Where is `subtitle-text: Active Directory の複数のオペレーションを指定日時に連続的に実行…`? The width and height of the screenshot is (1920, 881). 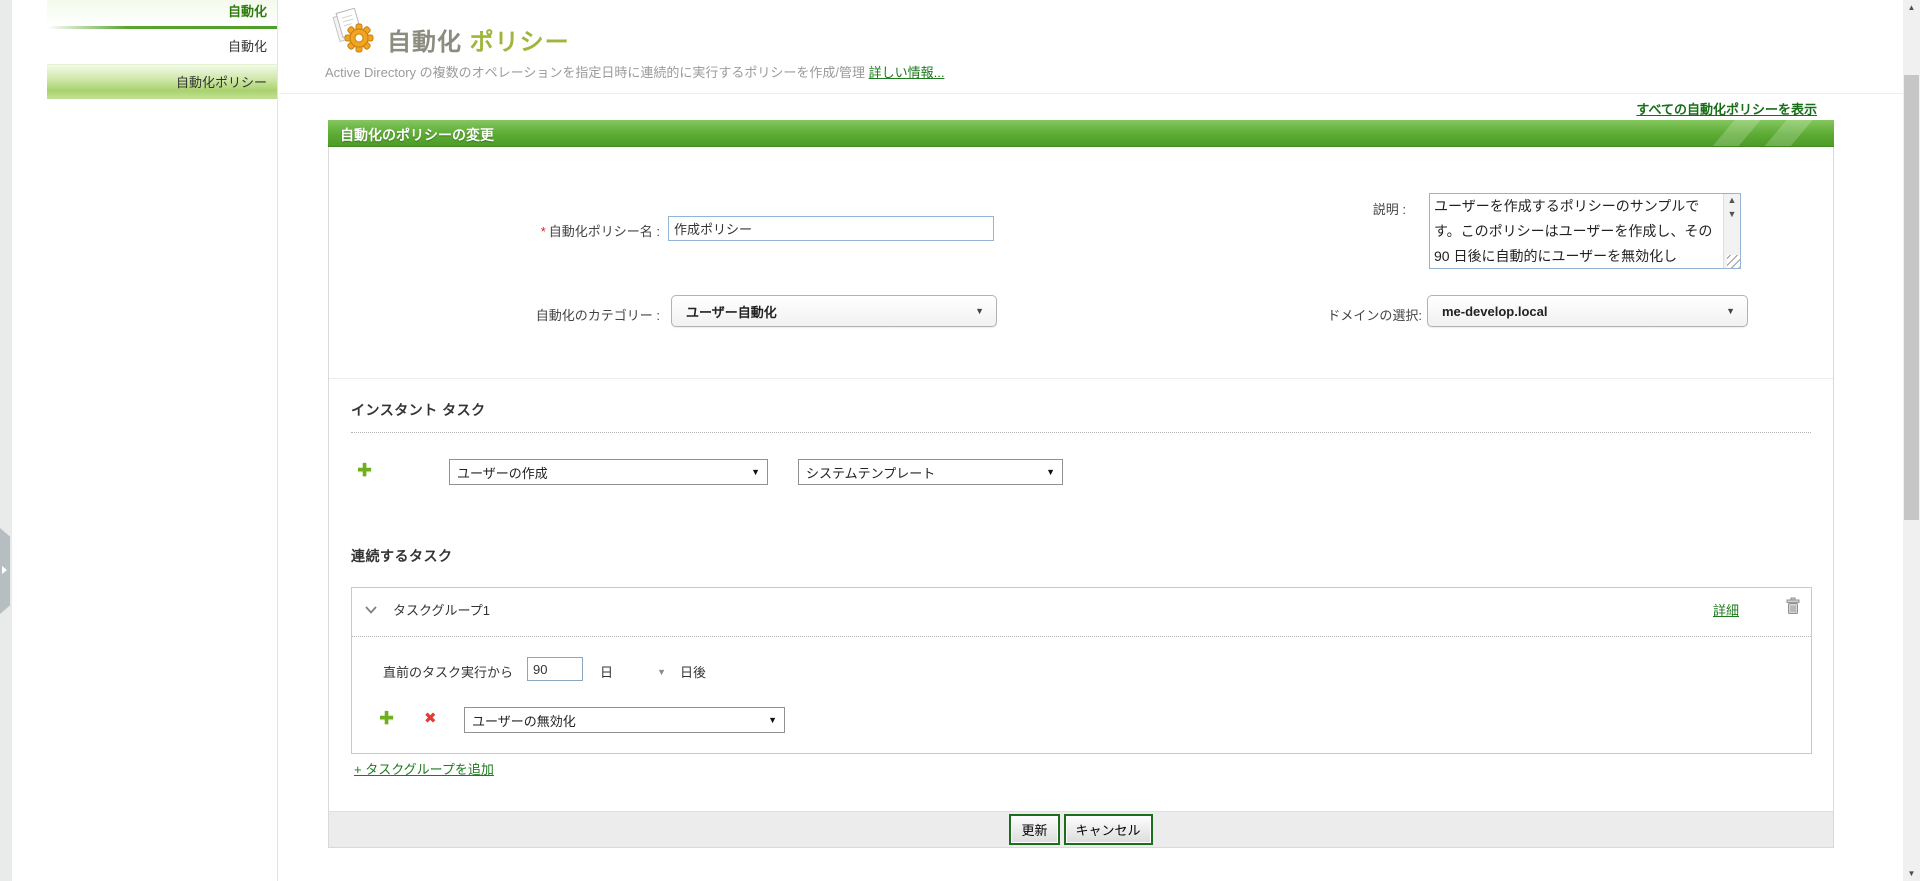
subtitle-text: Active Directory の複数のオペレーションを指定日時に連続的に実行… is located at coordinates (595, 72).